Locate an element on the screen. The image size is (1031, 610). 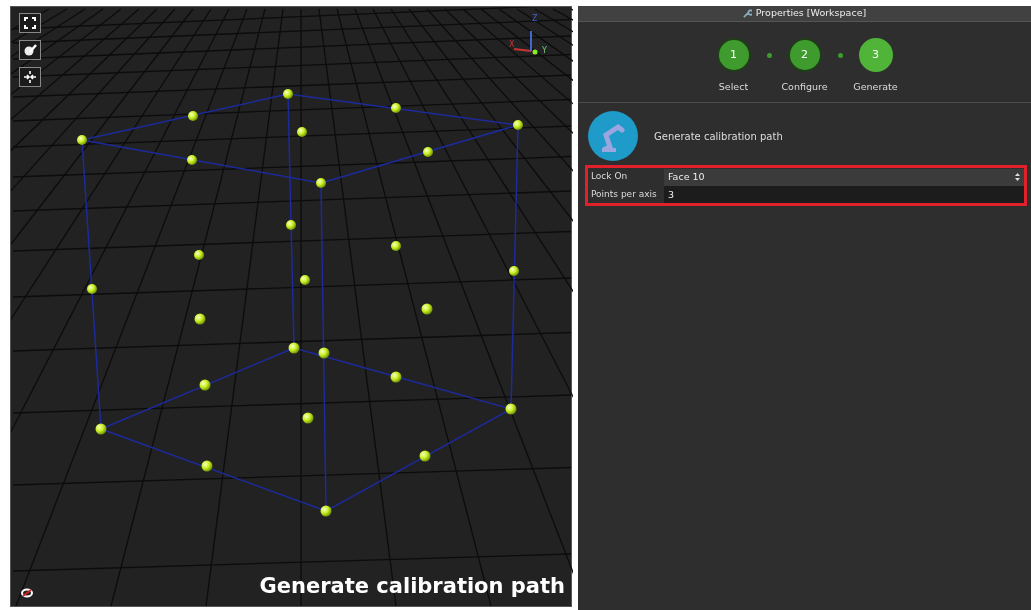
step-circle: 2 is located at coordinates (804, 55).